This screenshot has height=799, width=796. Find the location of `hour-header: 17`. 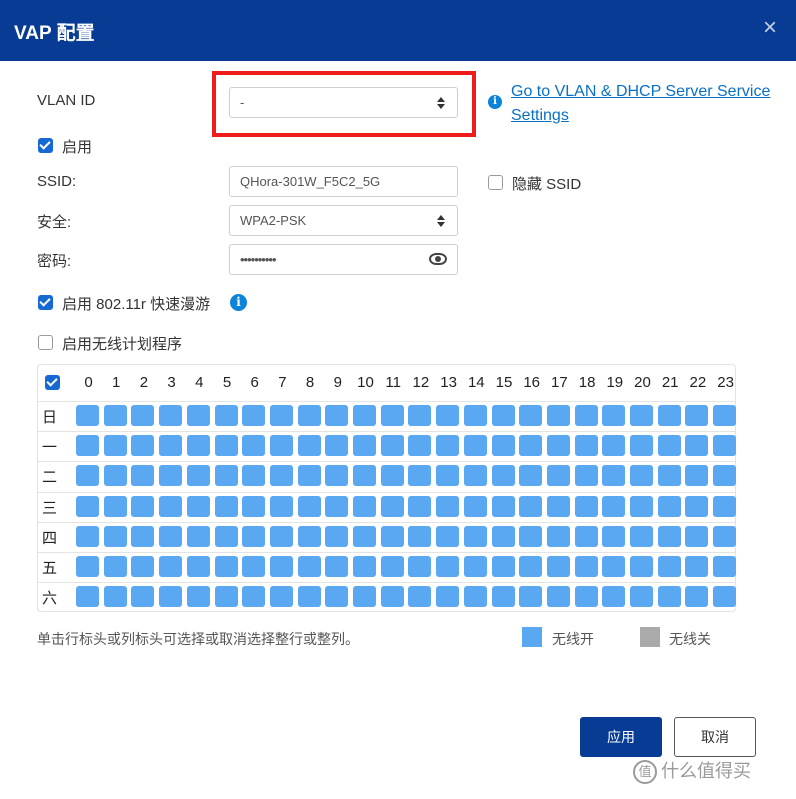

hour-header: 17 is located at coordinates (559, 382).